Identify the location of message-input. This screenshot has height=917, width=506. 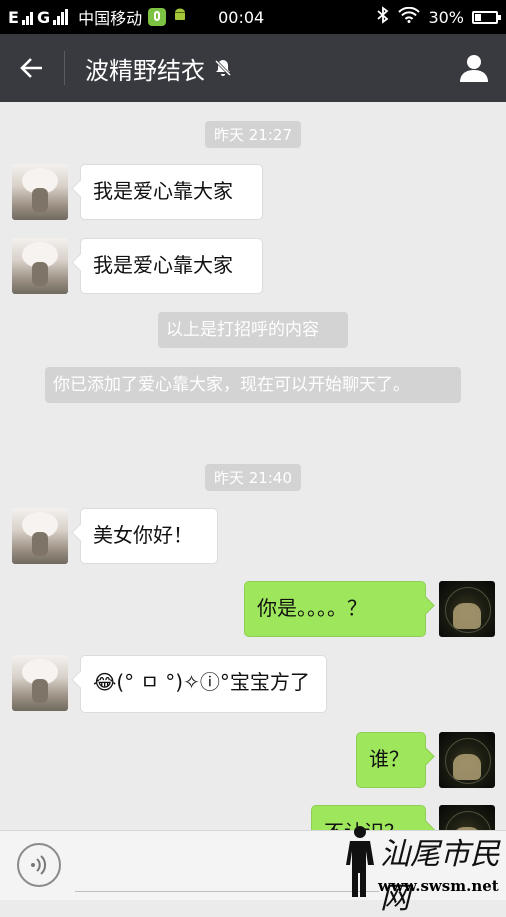
(227, 868).